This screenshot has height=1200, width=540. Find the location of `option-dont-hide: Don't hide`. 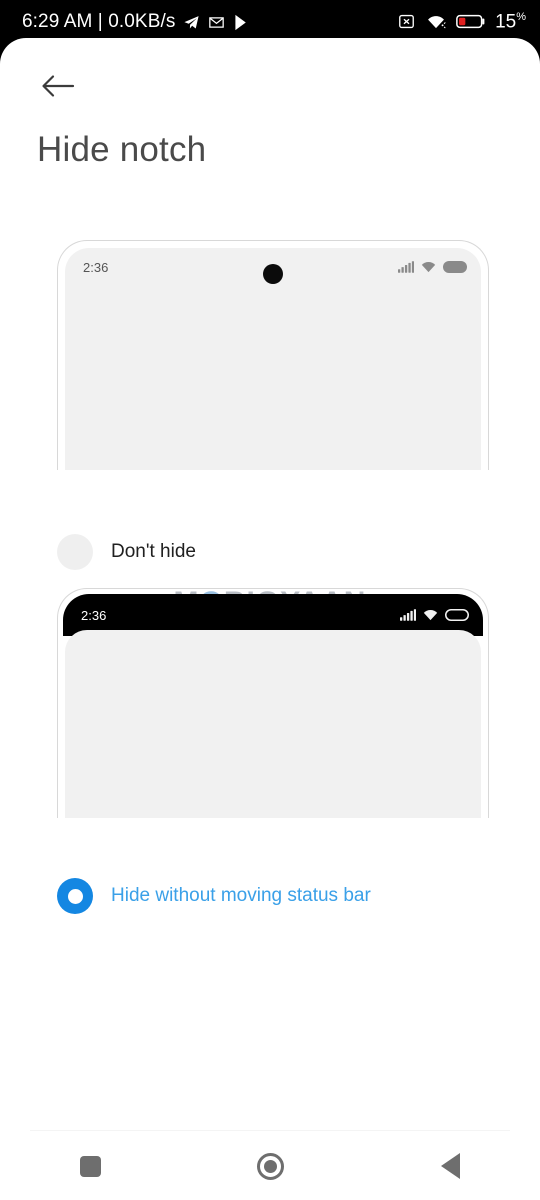

option-dont-hide: Don't hide is located at coordinates (126, 552).